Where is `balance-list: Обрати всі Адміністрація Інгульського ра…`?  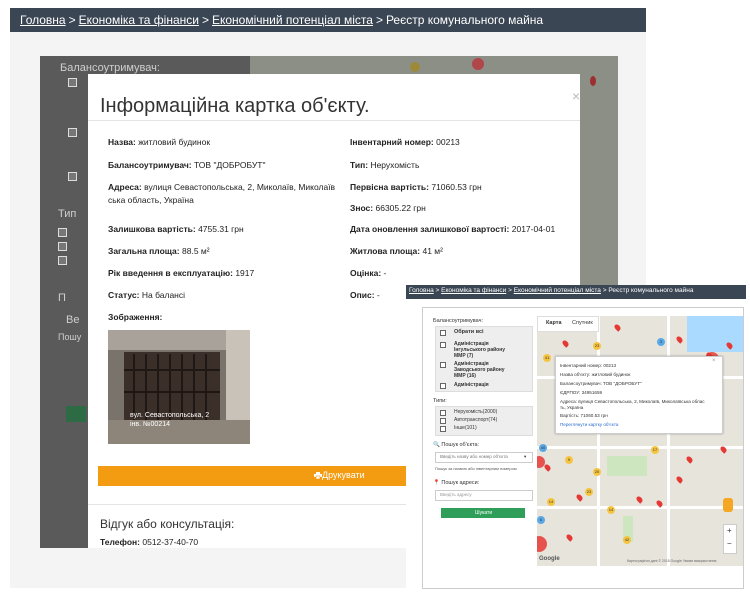
balance-list: Обрати всі Адміністрація Інгульського ра… is located at coordinates (484, 359).